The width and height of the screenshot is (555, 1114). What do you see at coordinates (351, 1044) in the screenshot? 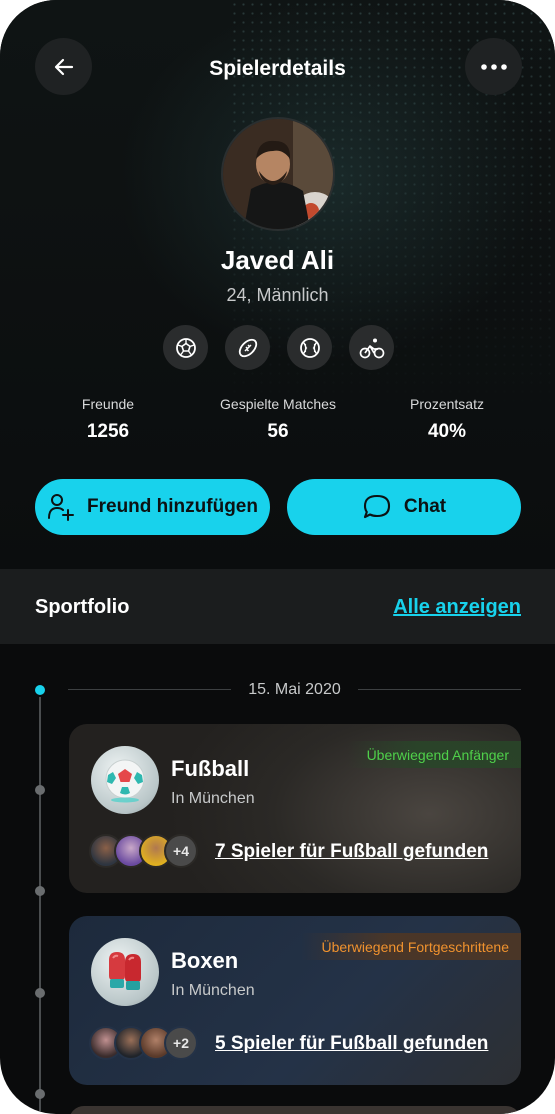
I see `players-found-link: 5 Spieler für Fußball gefunden` at bounding box center [351, 1044].